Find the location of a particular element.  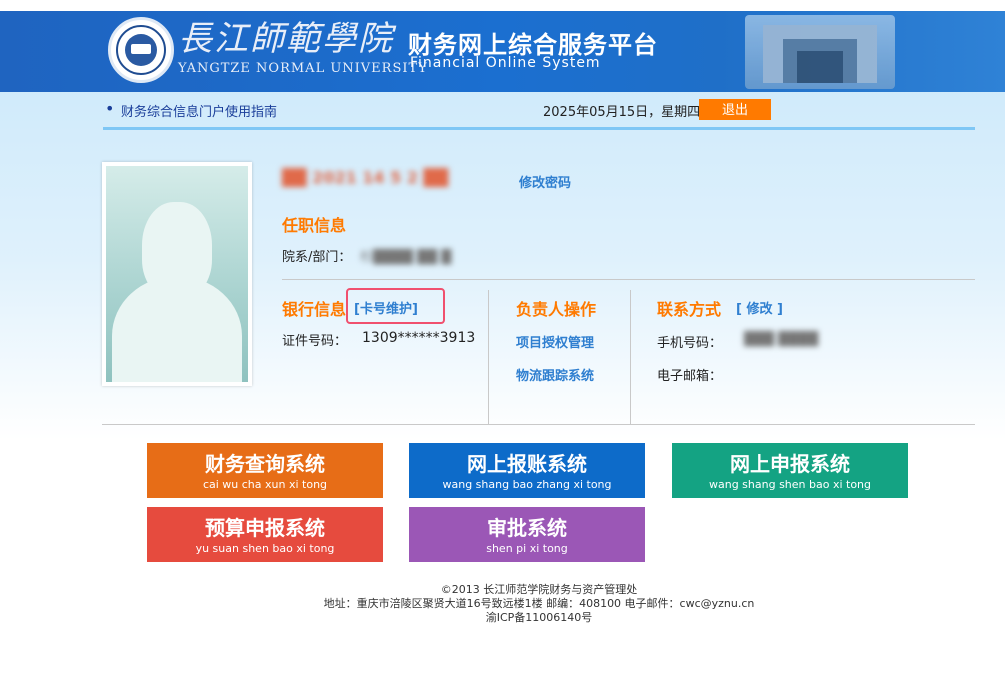

finance-query-tile: 财务查询系统 cai wu cha xun xi tong is located at coordinates (265, 470).